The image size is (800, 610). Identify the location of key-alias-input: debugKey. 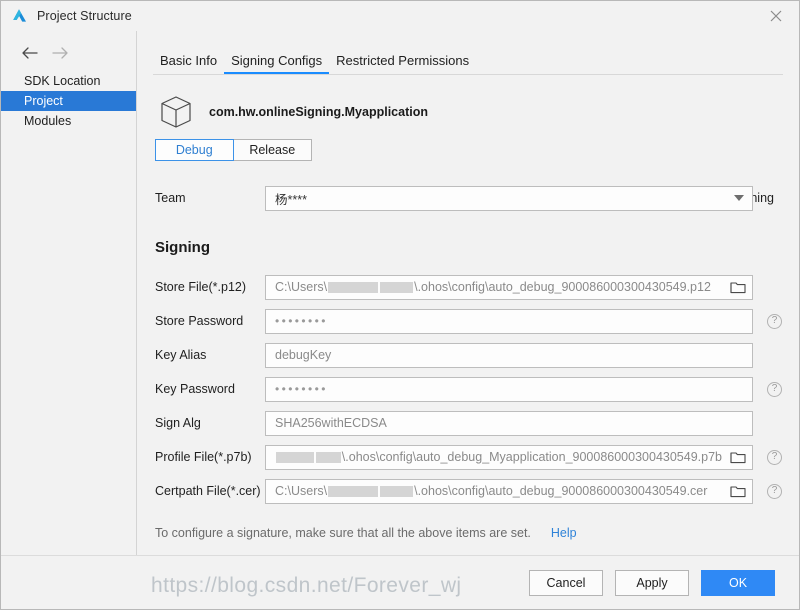
(509, 355).